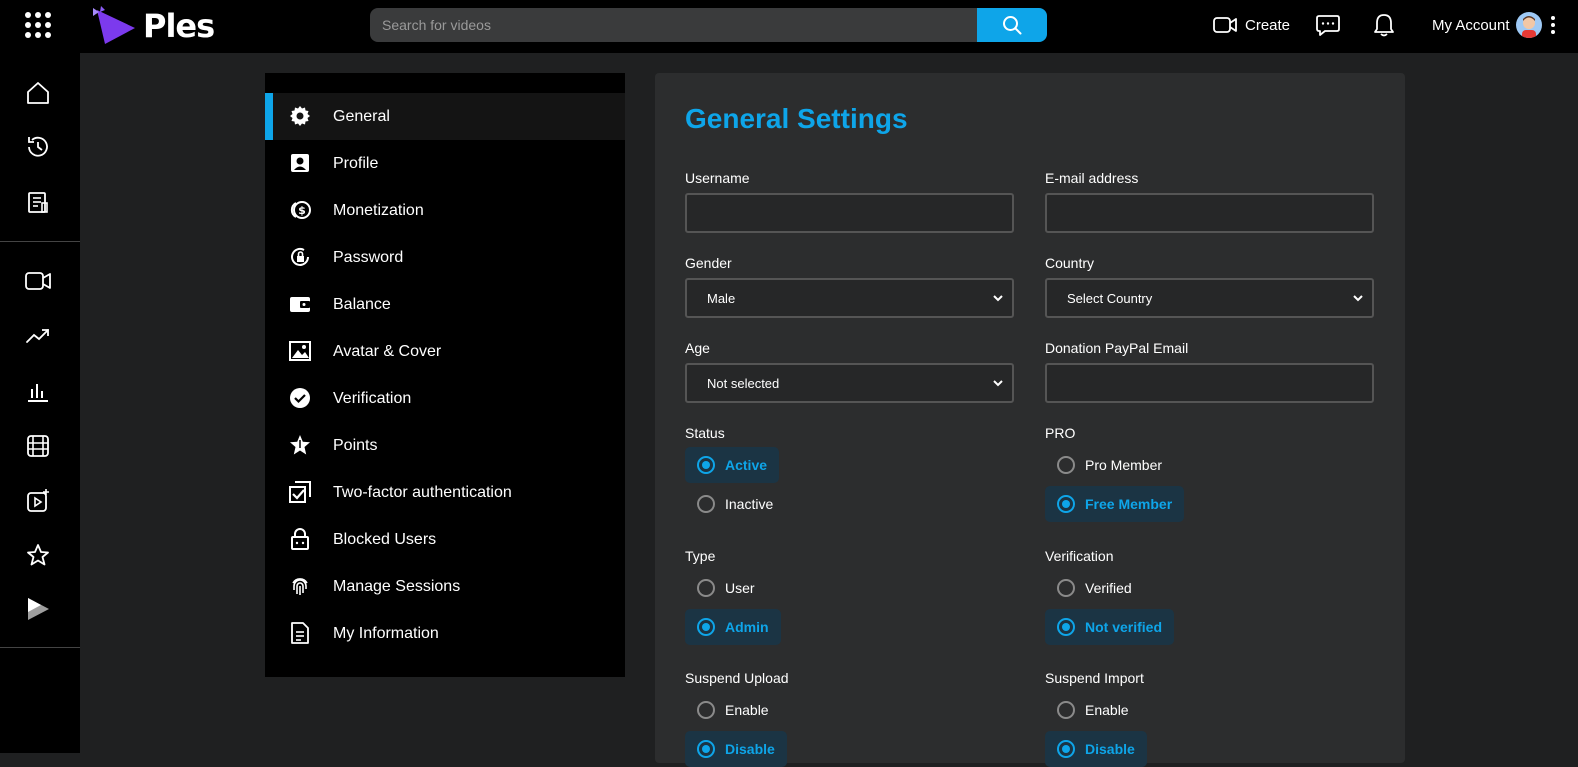 The image size is (1578, 767). Describe the element at coordinates (1384, 25) in the screenshot. I see `notifications-button` at that location.